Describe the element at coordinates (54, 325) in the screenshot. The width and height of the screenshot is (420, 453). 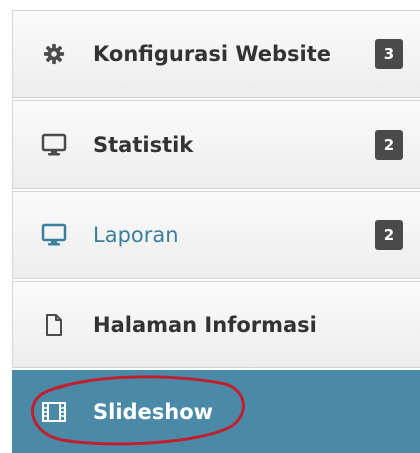
I see `document-icon` at that location.